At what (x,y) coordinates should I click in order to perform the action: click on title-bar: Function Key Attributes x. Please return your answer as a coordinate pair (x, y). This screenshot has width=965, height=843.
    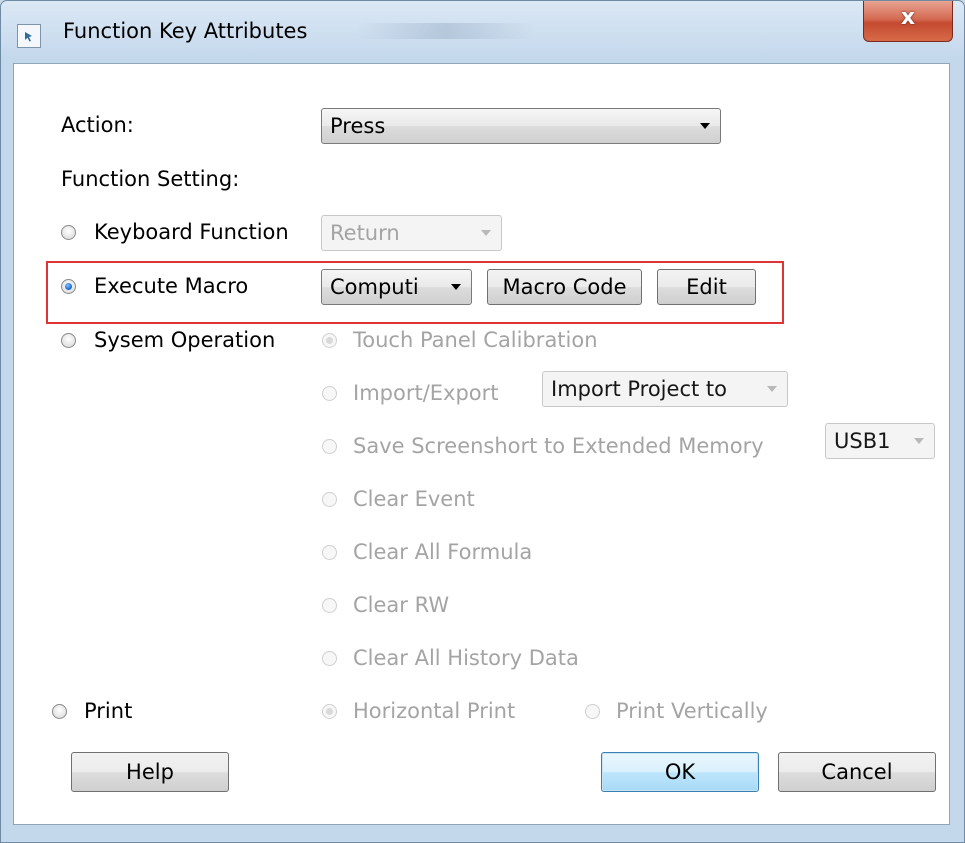
    Looking at the image, I should click on (482, 32).